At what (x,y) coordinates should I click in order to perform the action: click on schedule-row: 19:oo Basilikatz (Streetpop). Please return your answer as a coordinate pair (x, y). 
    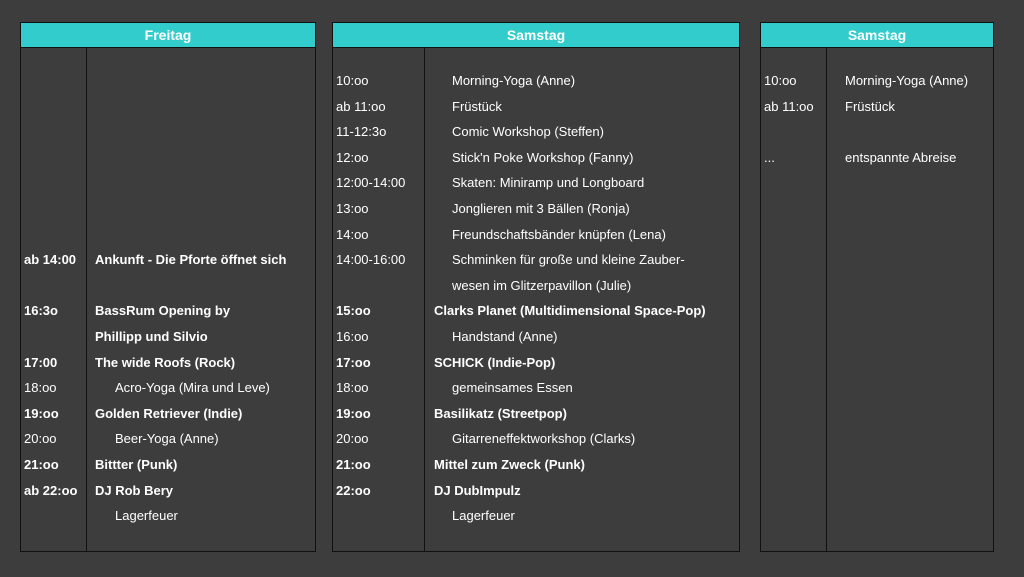
    Looking at the image, I should click on (536, 413).